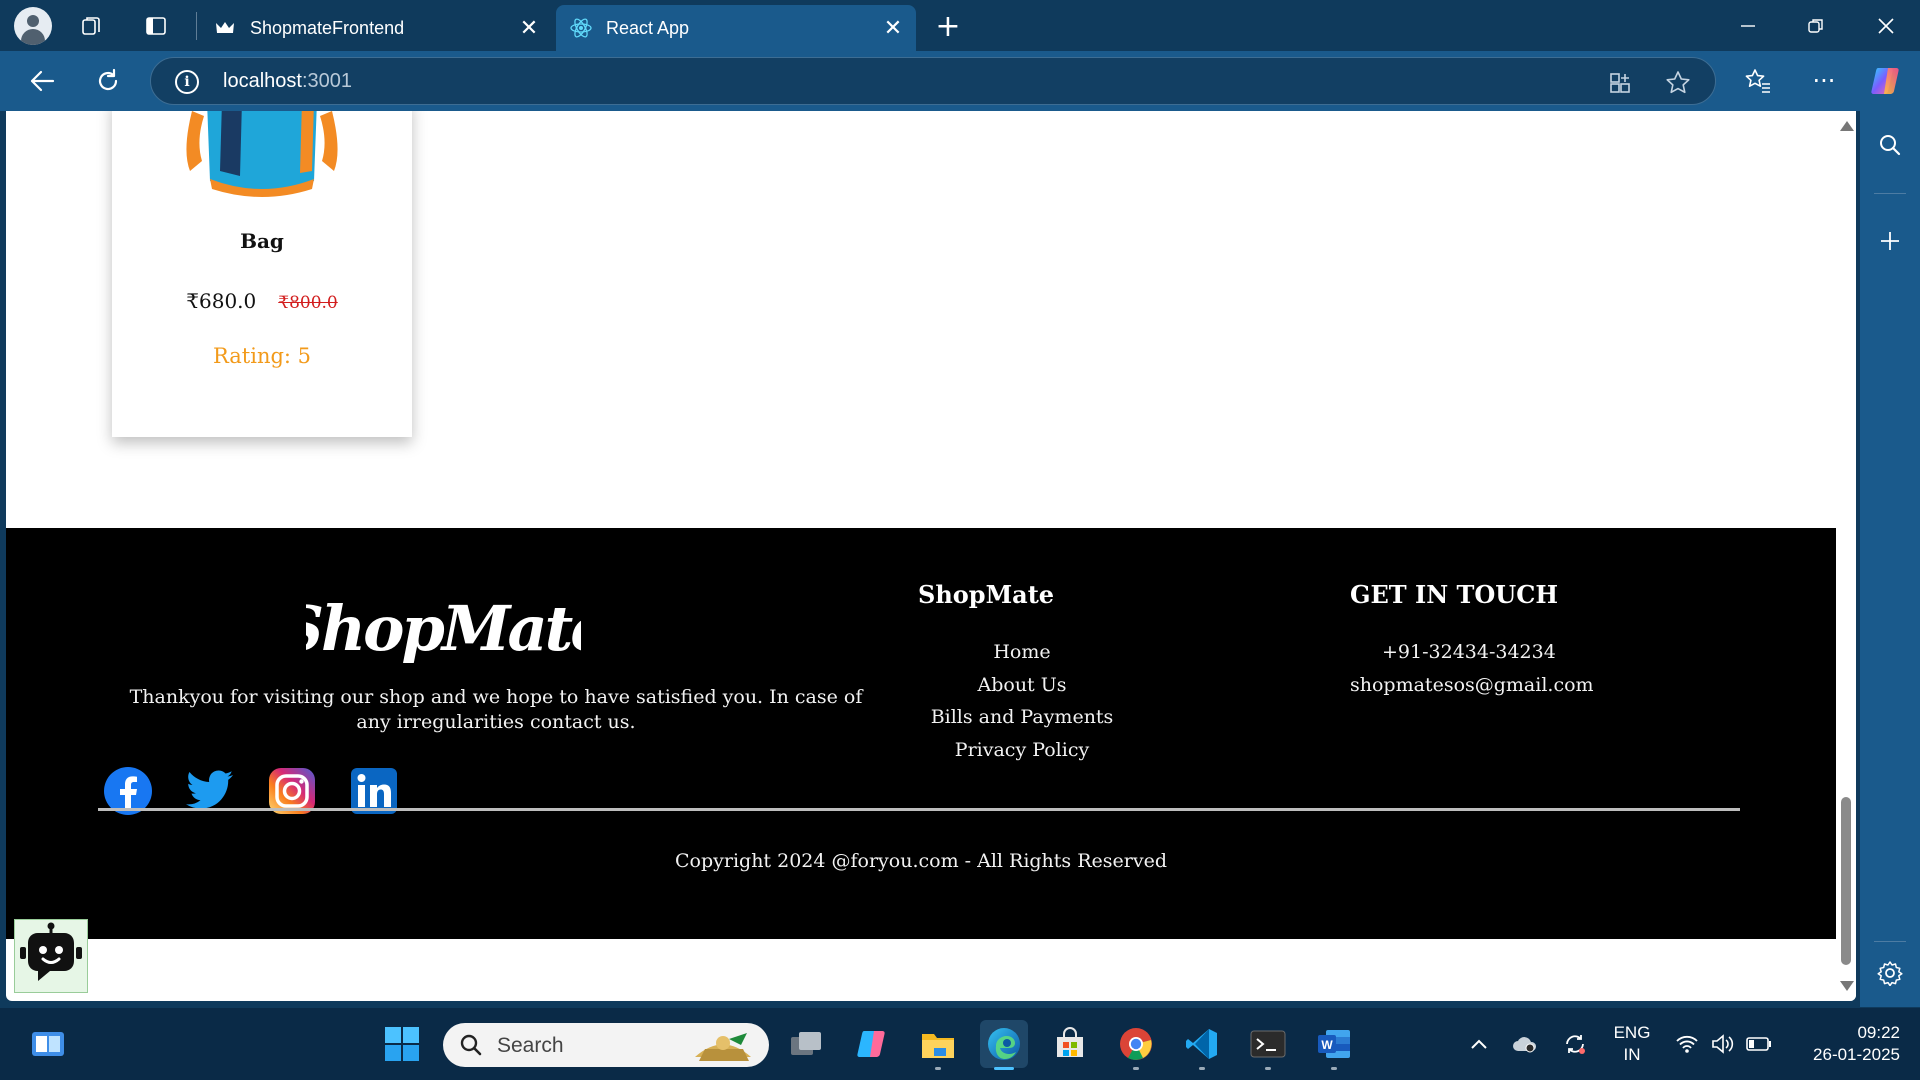 This screenshot has height=1080, width=1920. What do you see at coordinates (327, 27) in the screenshot?
I see `tab-label: ShopmateFrontend` at bounding box center [327, 27].